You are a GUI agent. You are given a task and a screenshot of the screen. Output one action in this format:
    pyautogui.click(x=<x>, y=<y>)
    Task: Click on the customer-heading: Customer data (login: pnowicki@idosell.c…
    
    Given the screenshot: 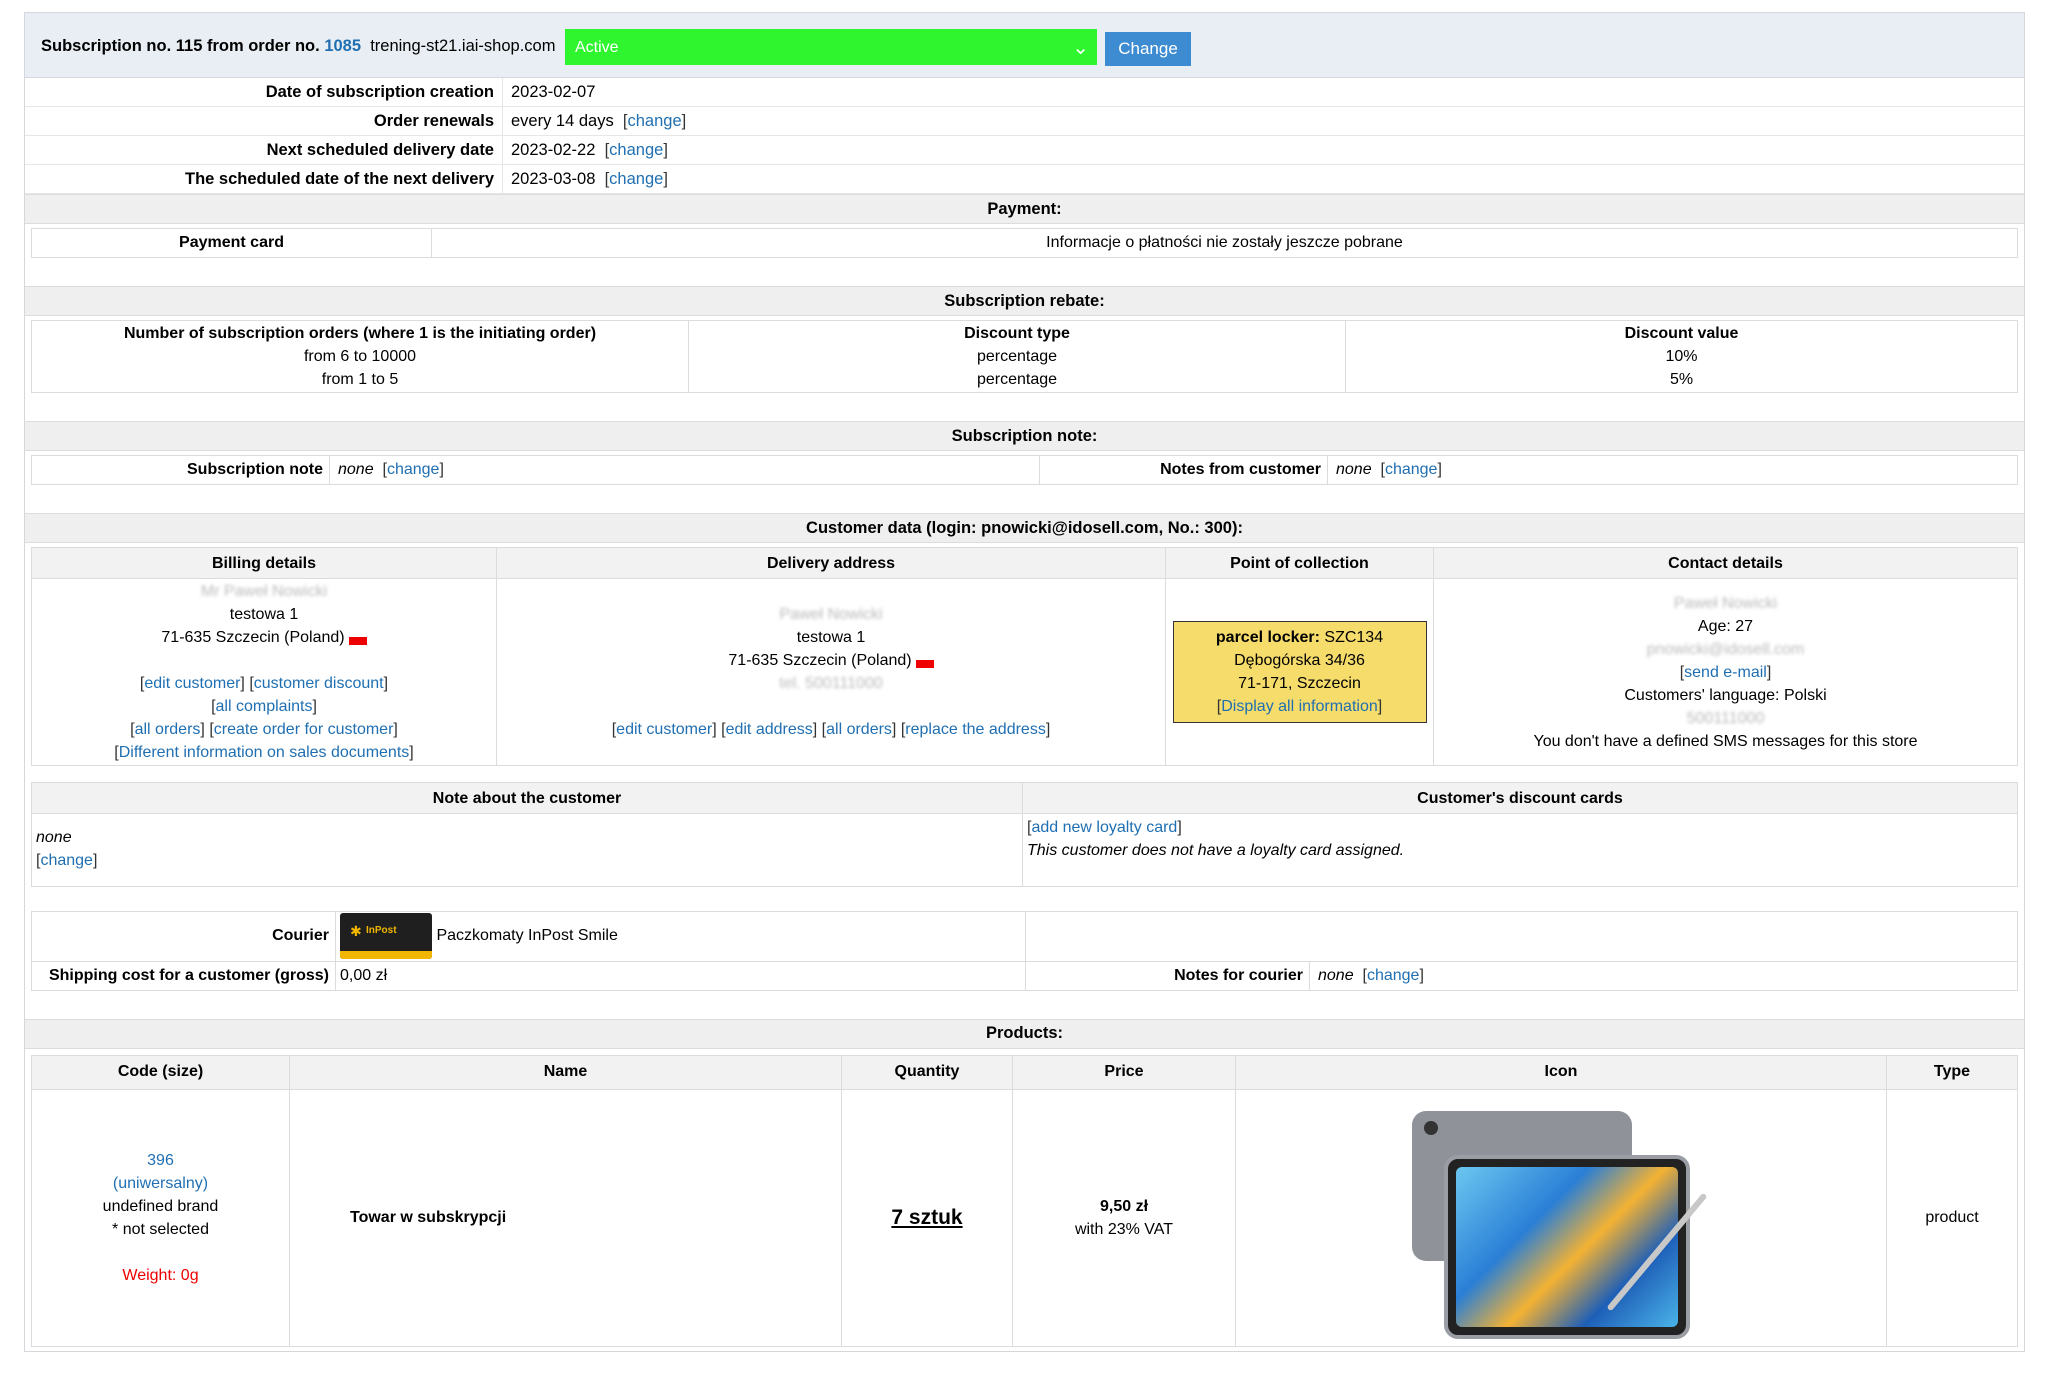 What is the action you would take?
    pyautogui.click(x=1024, y=528)
    